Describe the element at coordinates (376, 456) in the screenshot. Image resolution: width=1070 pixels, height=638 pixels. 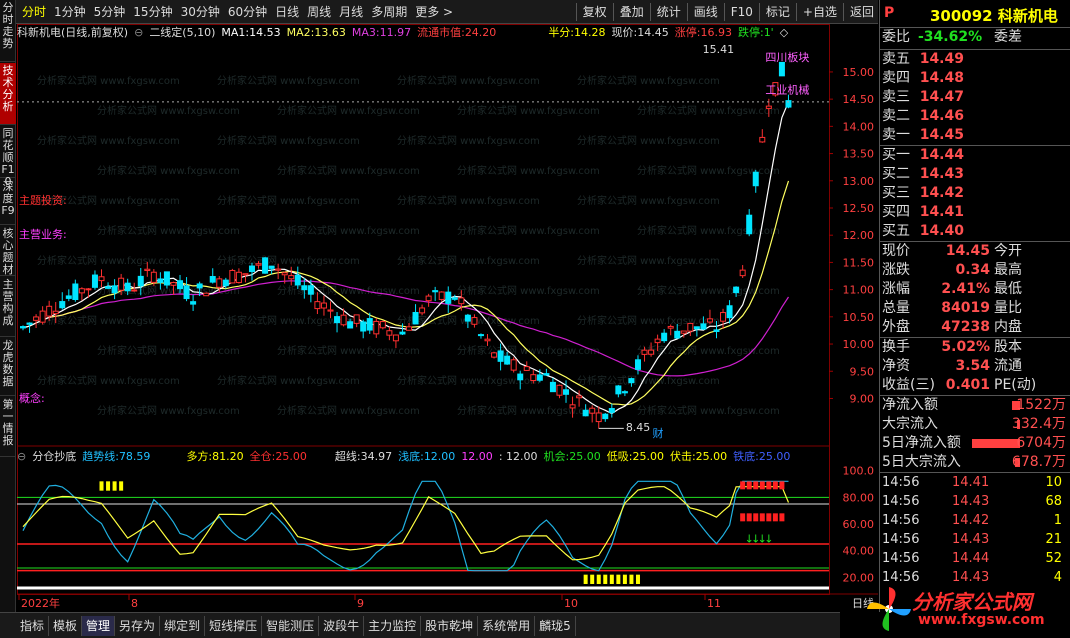
I see `line-value: 34.97` at that location.